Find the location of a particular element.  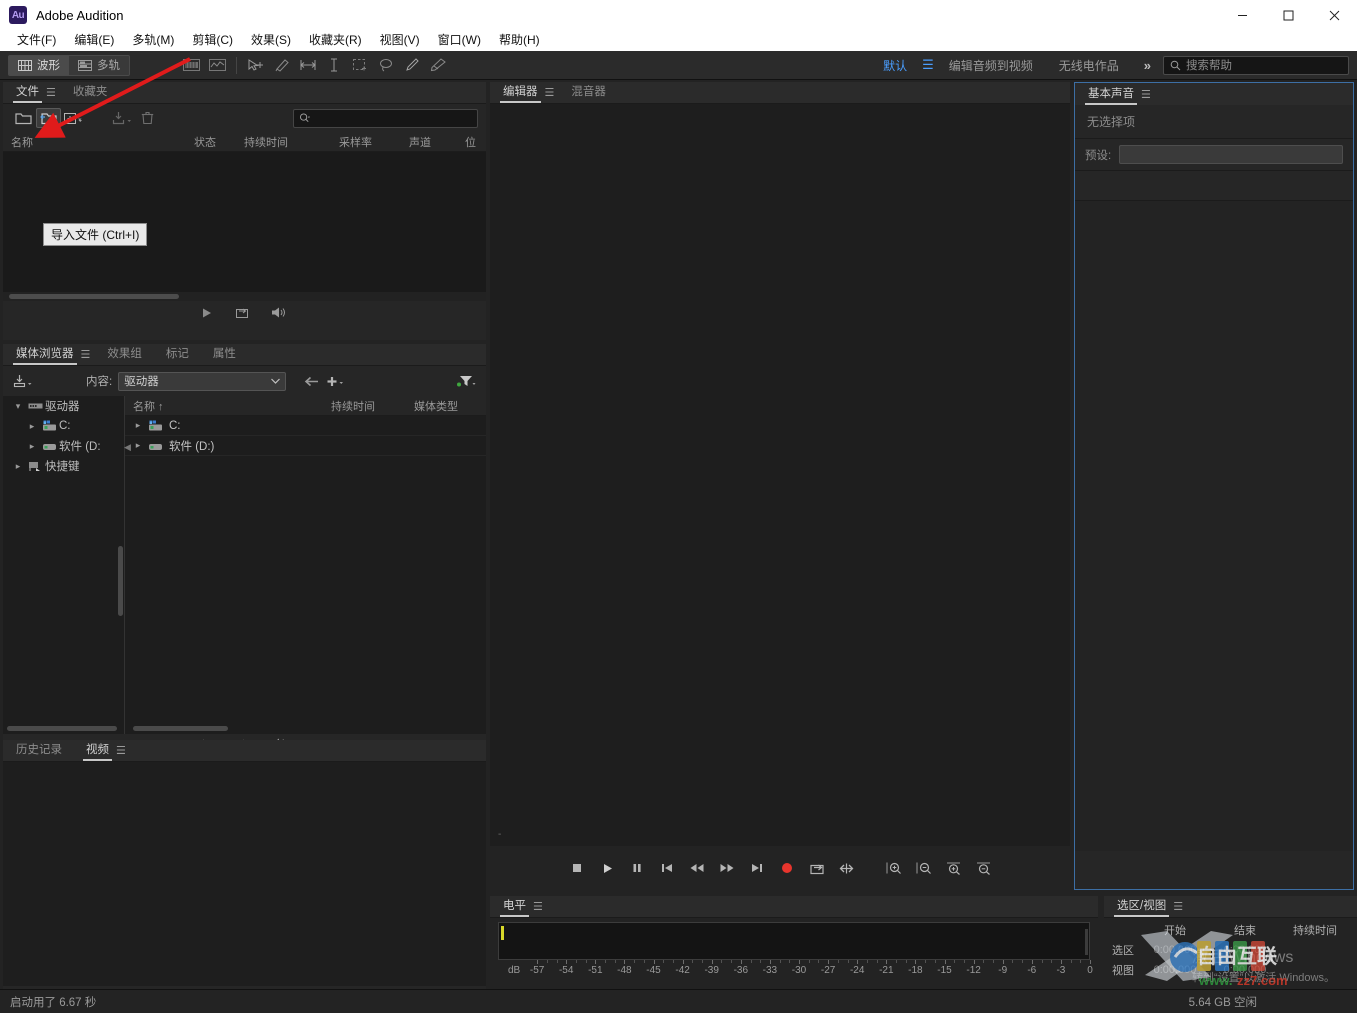

tree-item-drives: ▾ 驱动器 is located at coordinates (63, 406).